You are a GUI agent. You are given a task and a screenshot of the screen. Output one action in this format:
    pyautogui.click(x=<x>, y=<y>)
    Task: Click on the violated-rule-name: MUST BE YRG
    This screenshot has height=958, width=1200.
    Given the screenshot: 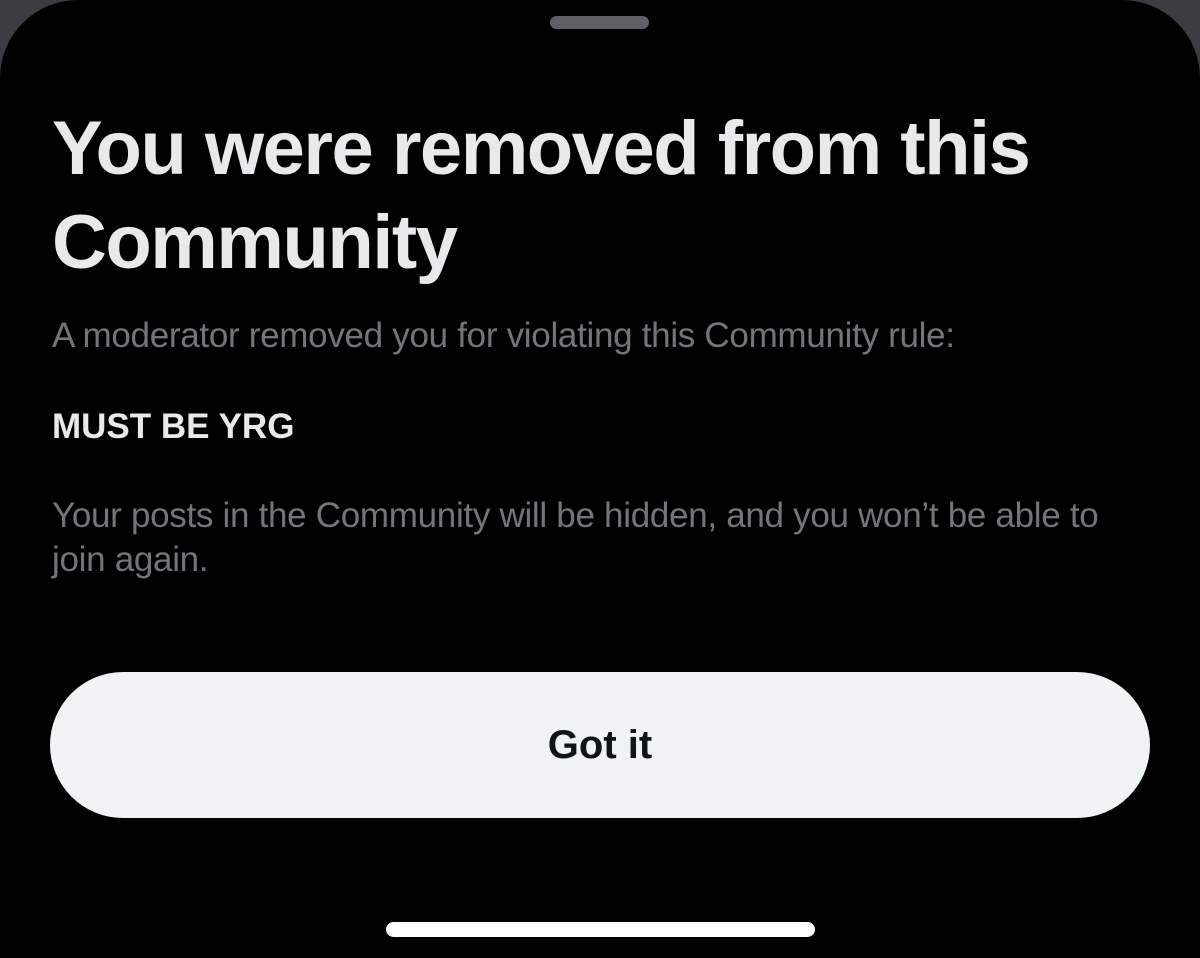 What is the action you would take?
    pyautogui.click(x=173, y=426)
    